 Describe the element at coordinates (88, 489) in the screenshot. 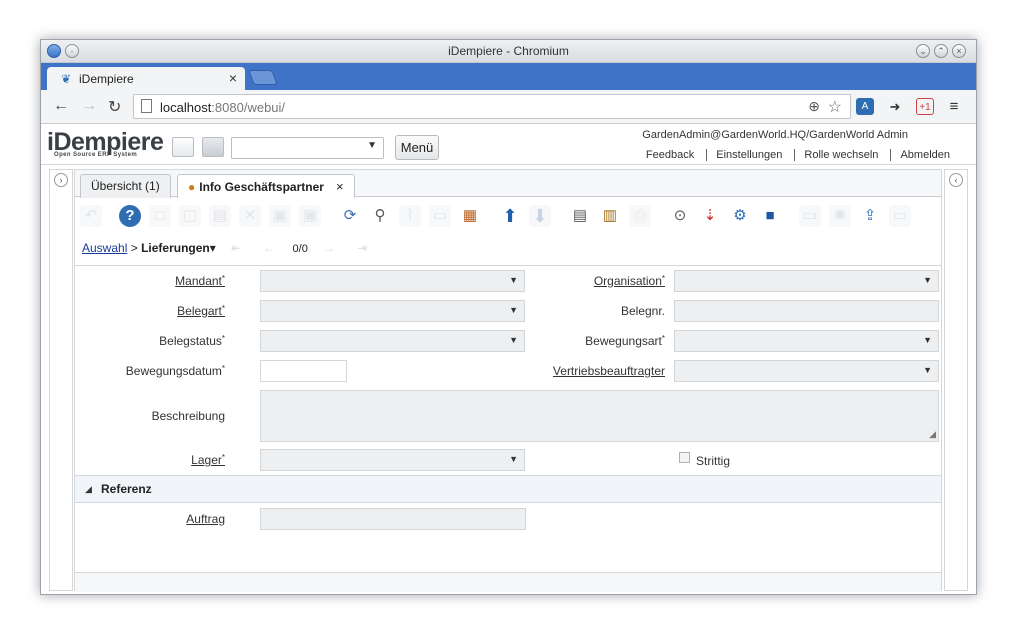

I see `collapse-triangle-icon: ◢` at that location.